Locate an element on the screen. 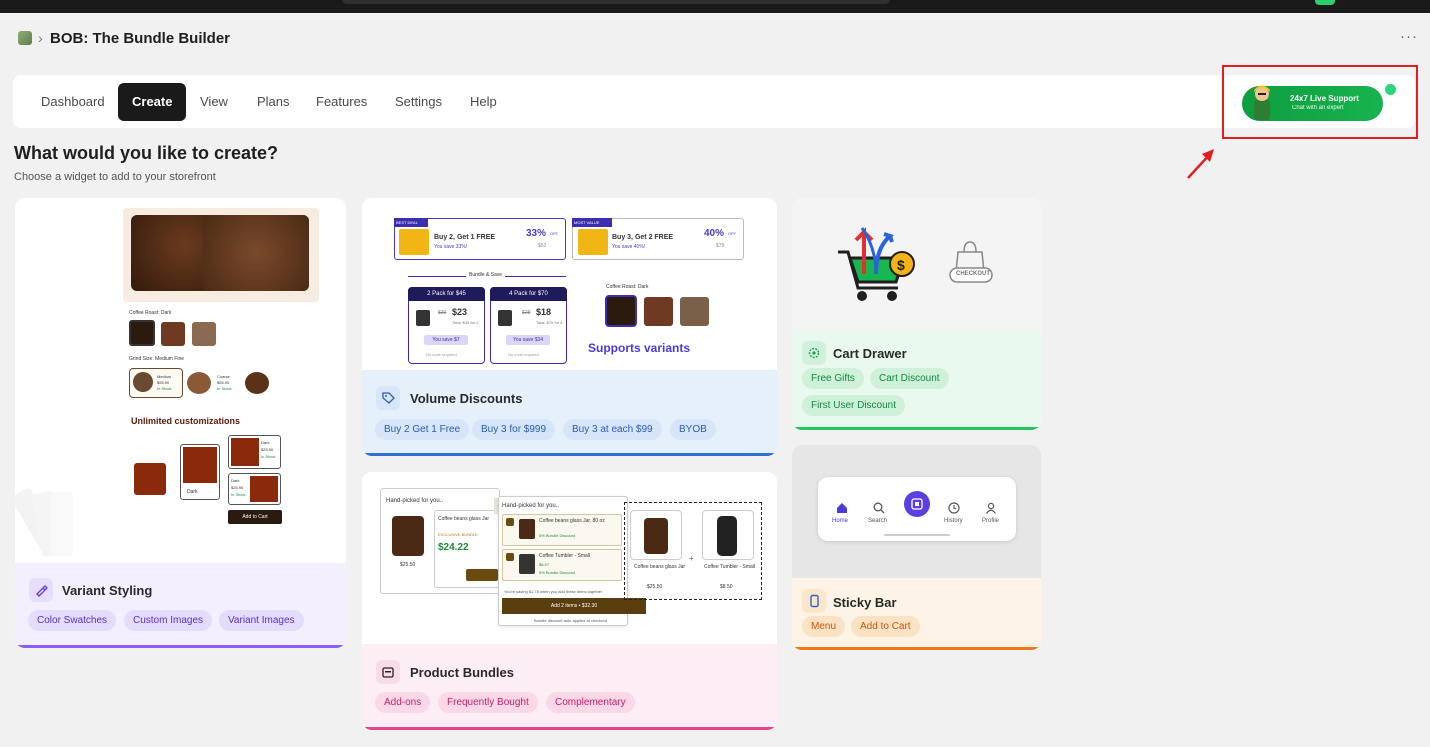  sticky-nav-history: History is located at coordinates (953, 521).